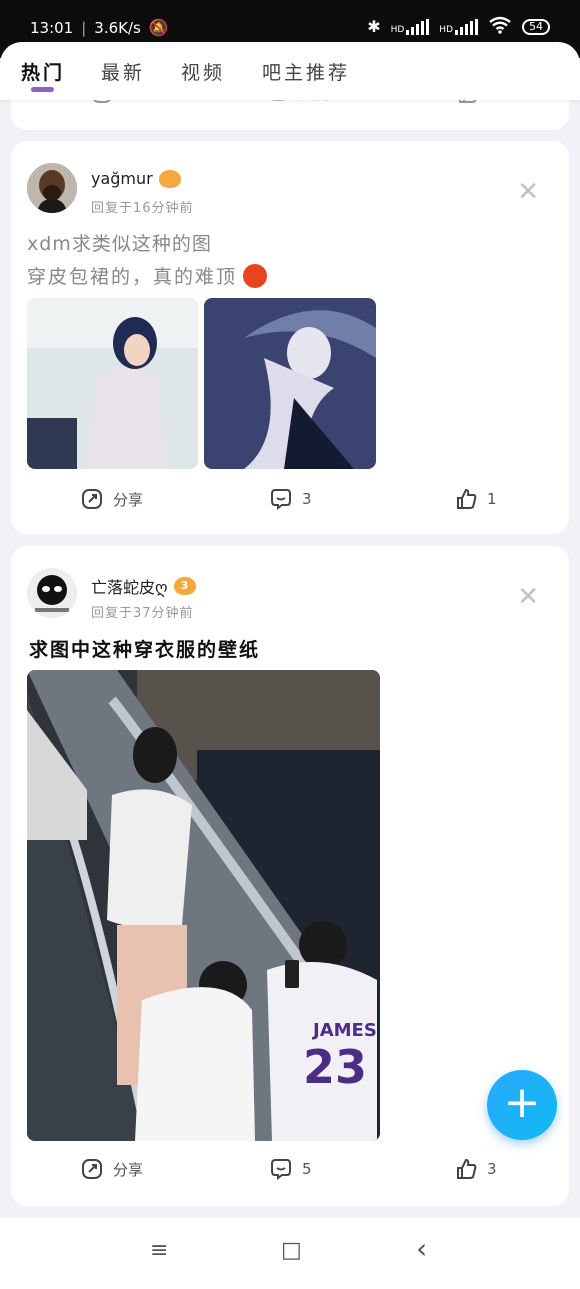 The image size is (580, 1289). I want to click on comment-count: 5, so click(307, 1169).